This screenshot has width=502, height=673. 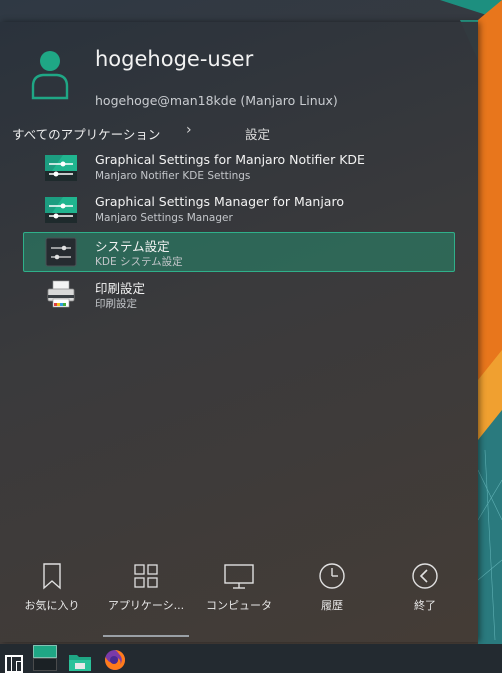 I want to click on back-arrow-icon, so click(x=425, y=576).